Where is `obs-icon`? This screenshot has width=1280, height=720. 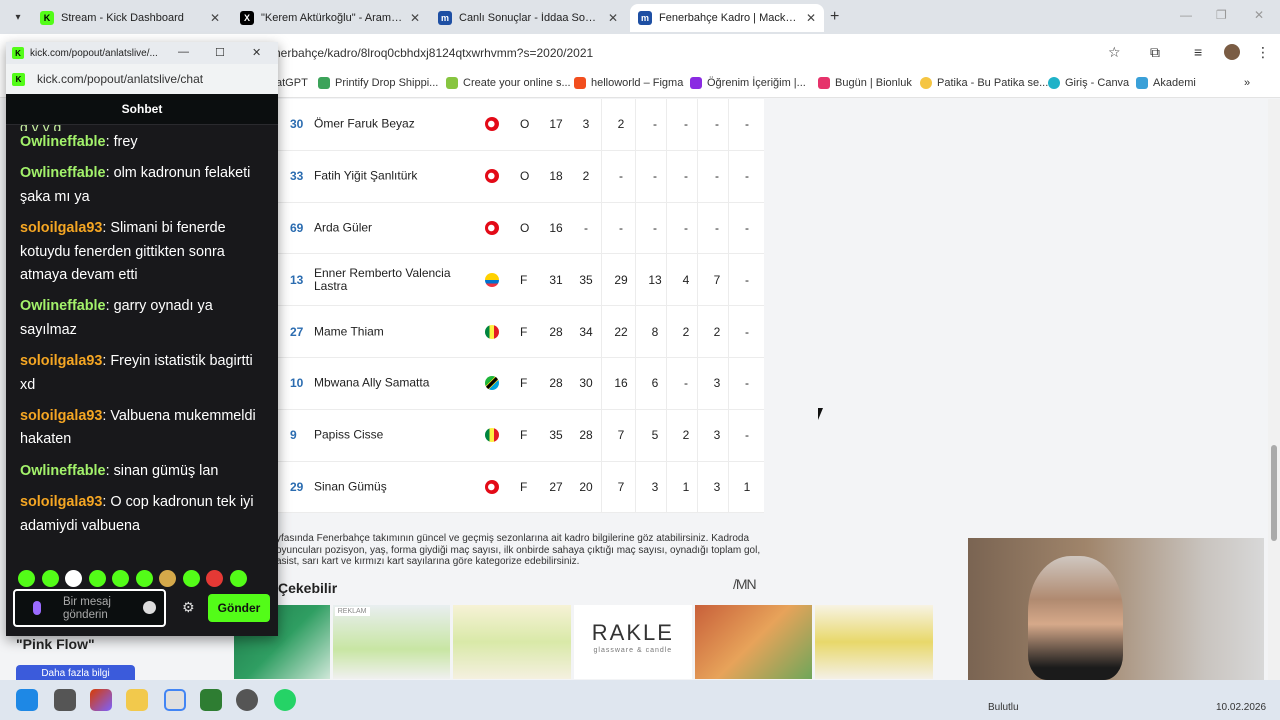
obs-icon is located at coordinates (247, 700).